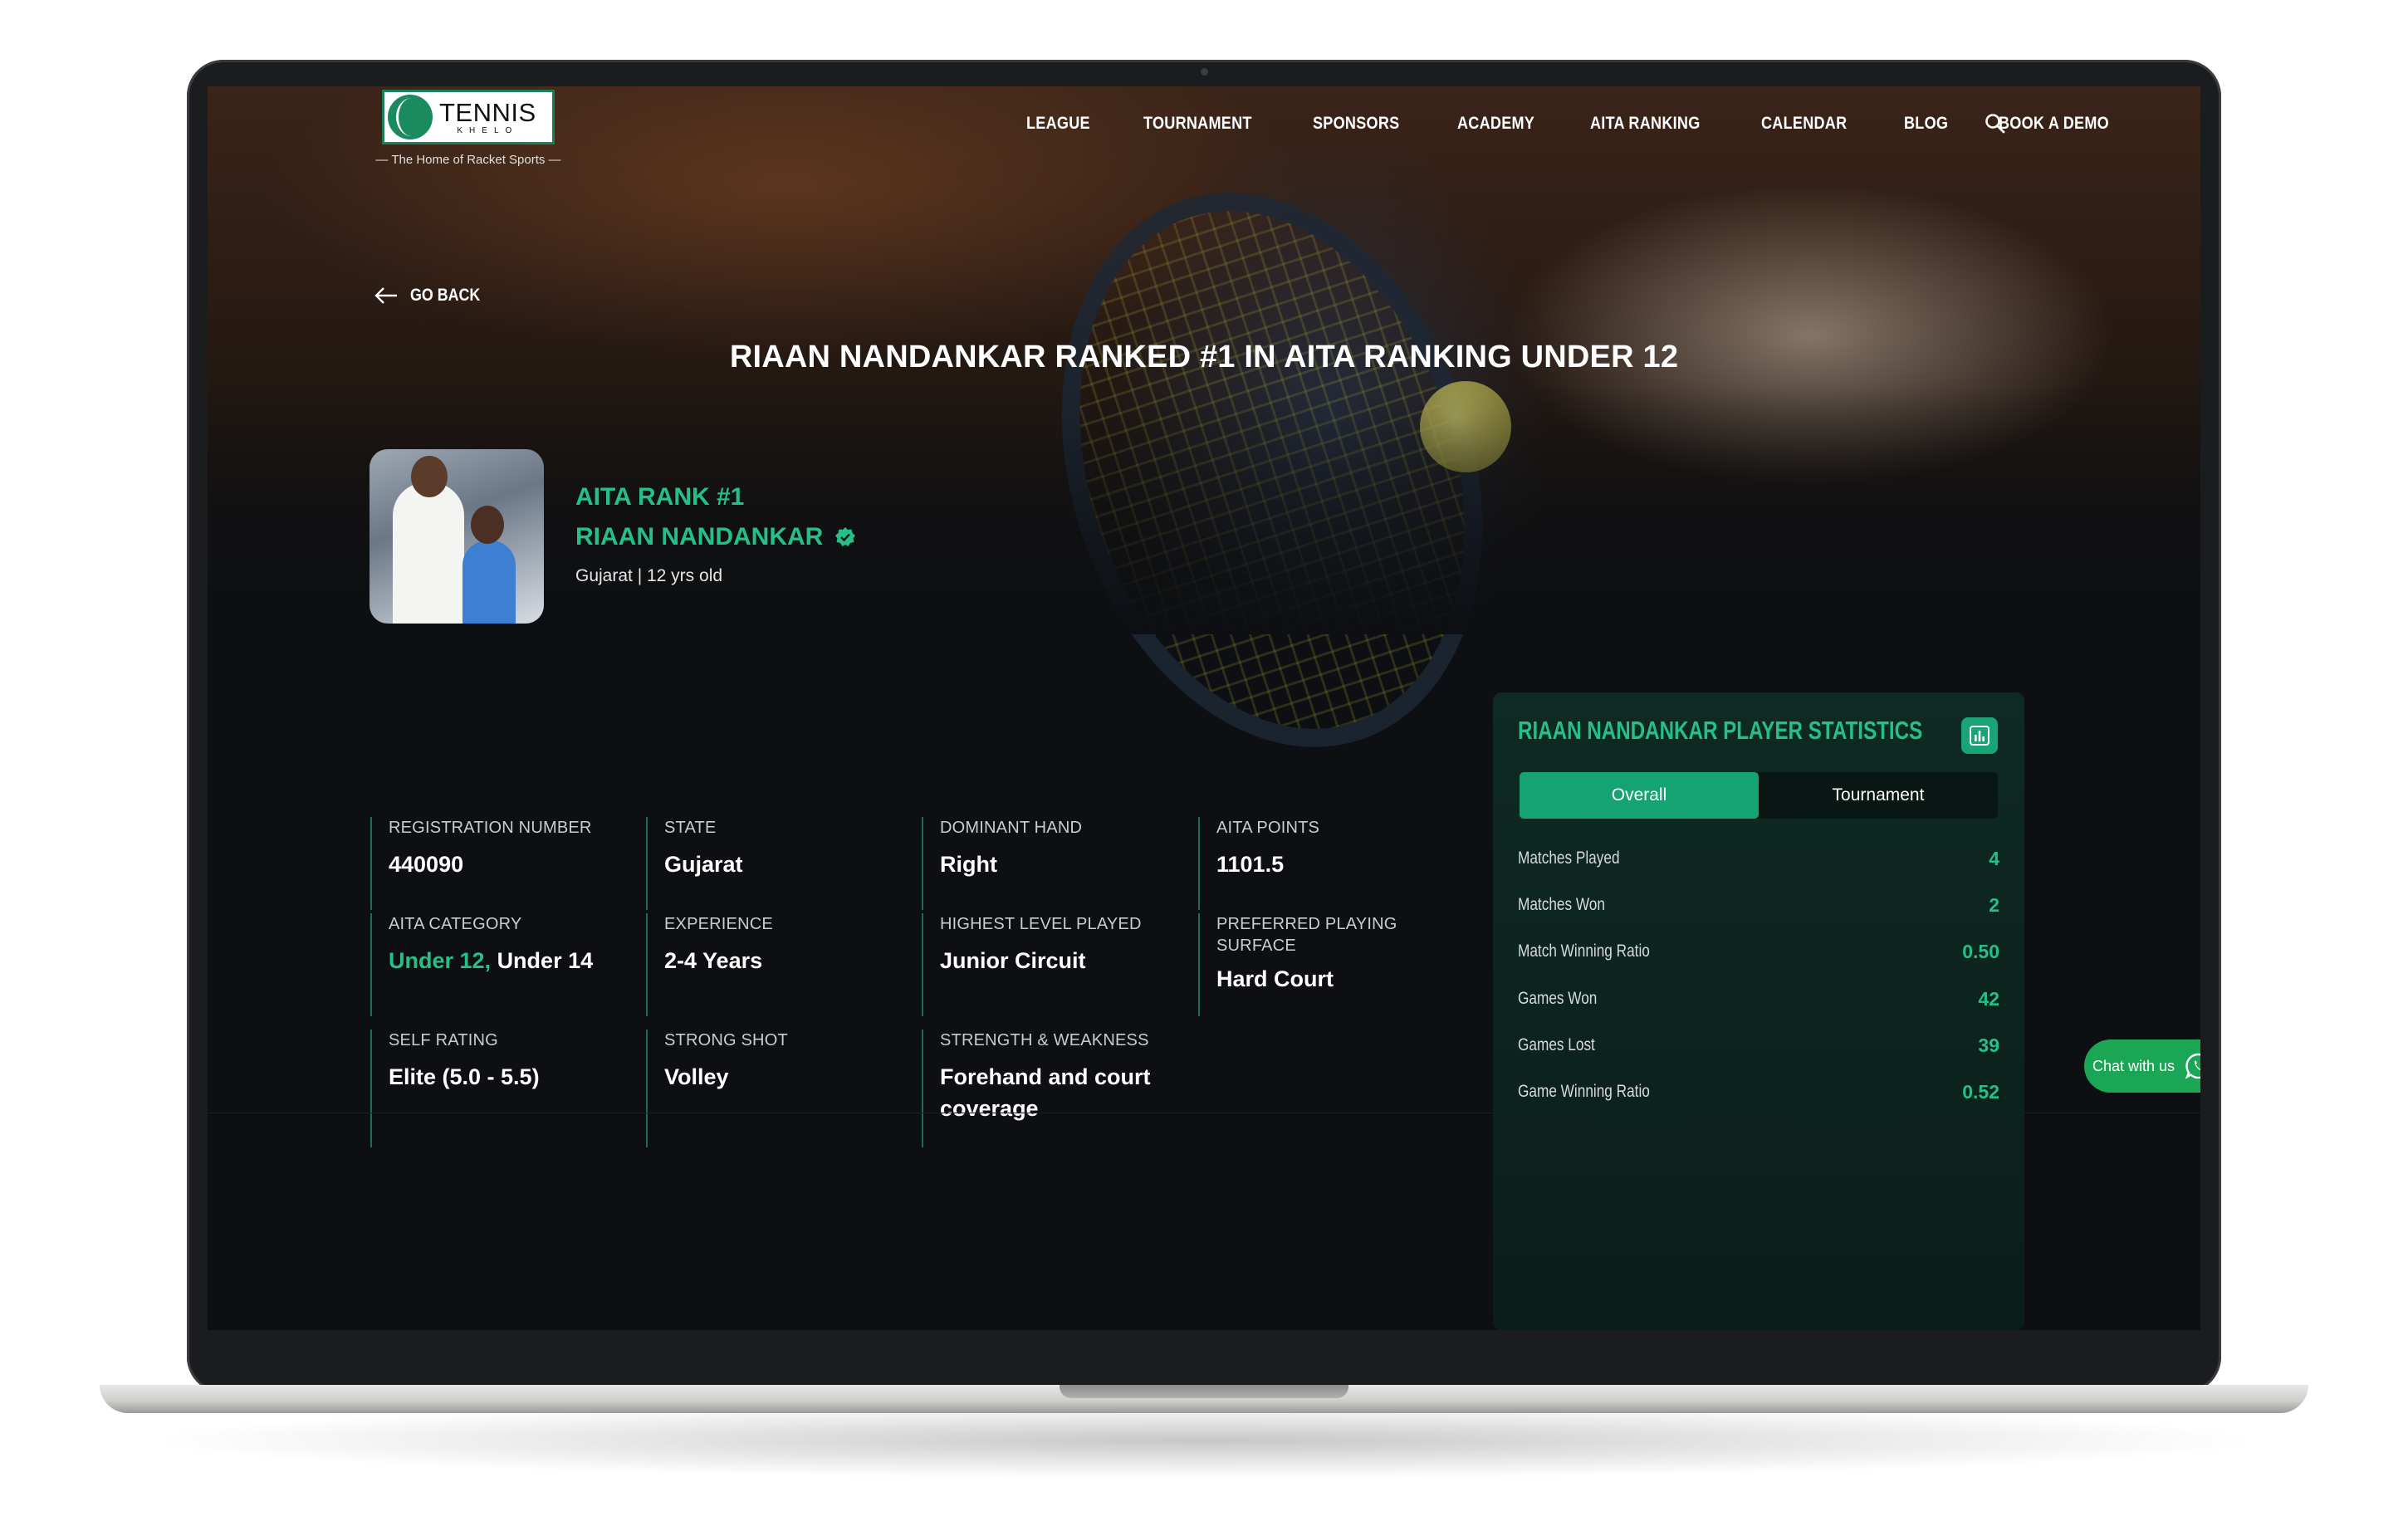 The image size is (2408, 1531). I want to click on stat-label: Matches Won, so click(1561, 904).